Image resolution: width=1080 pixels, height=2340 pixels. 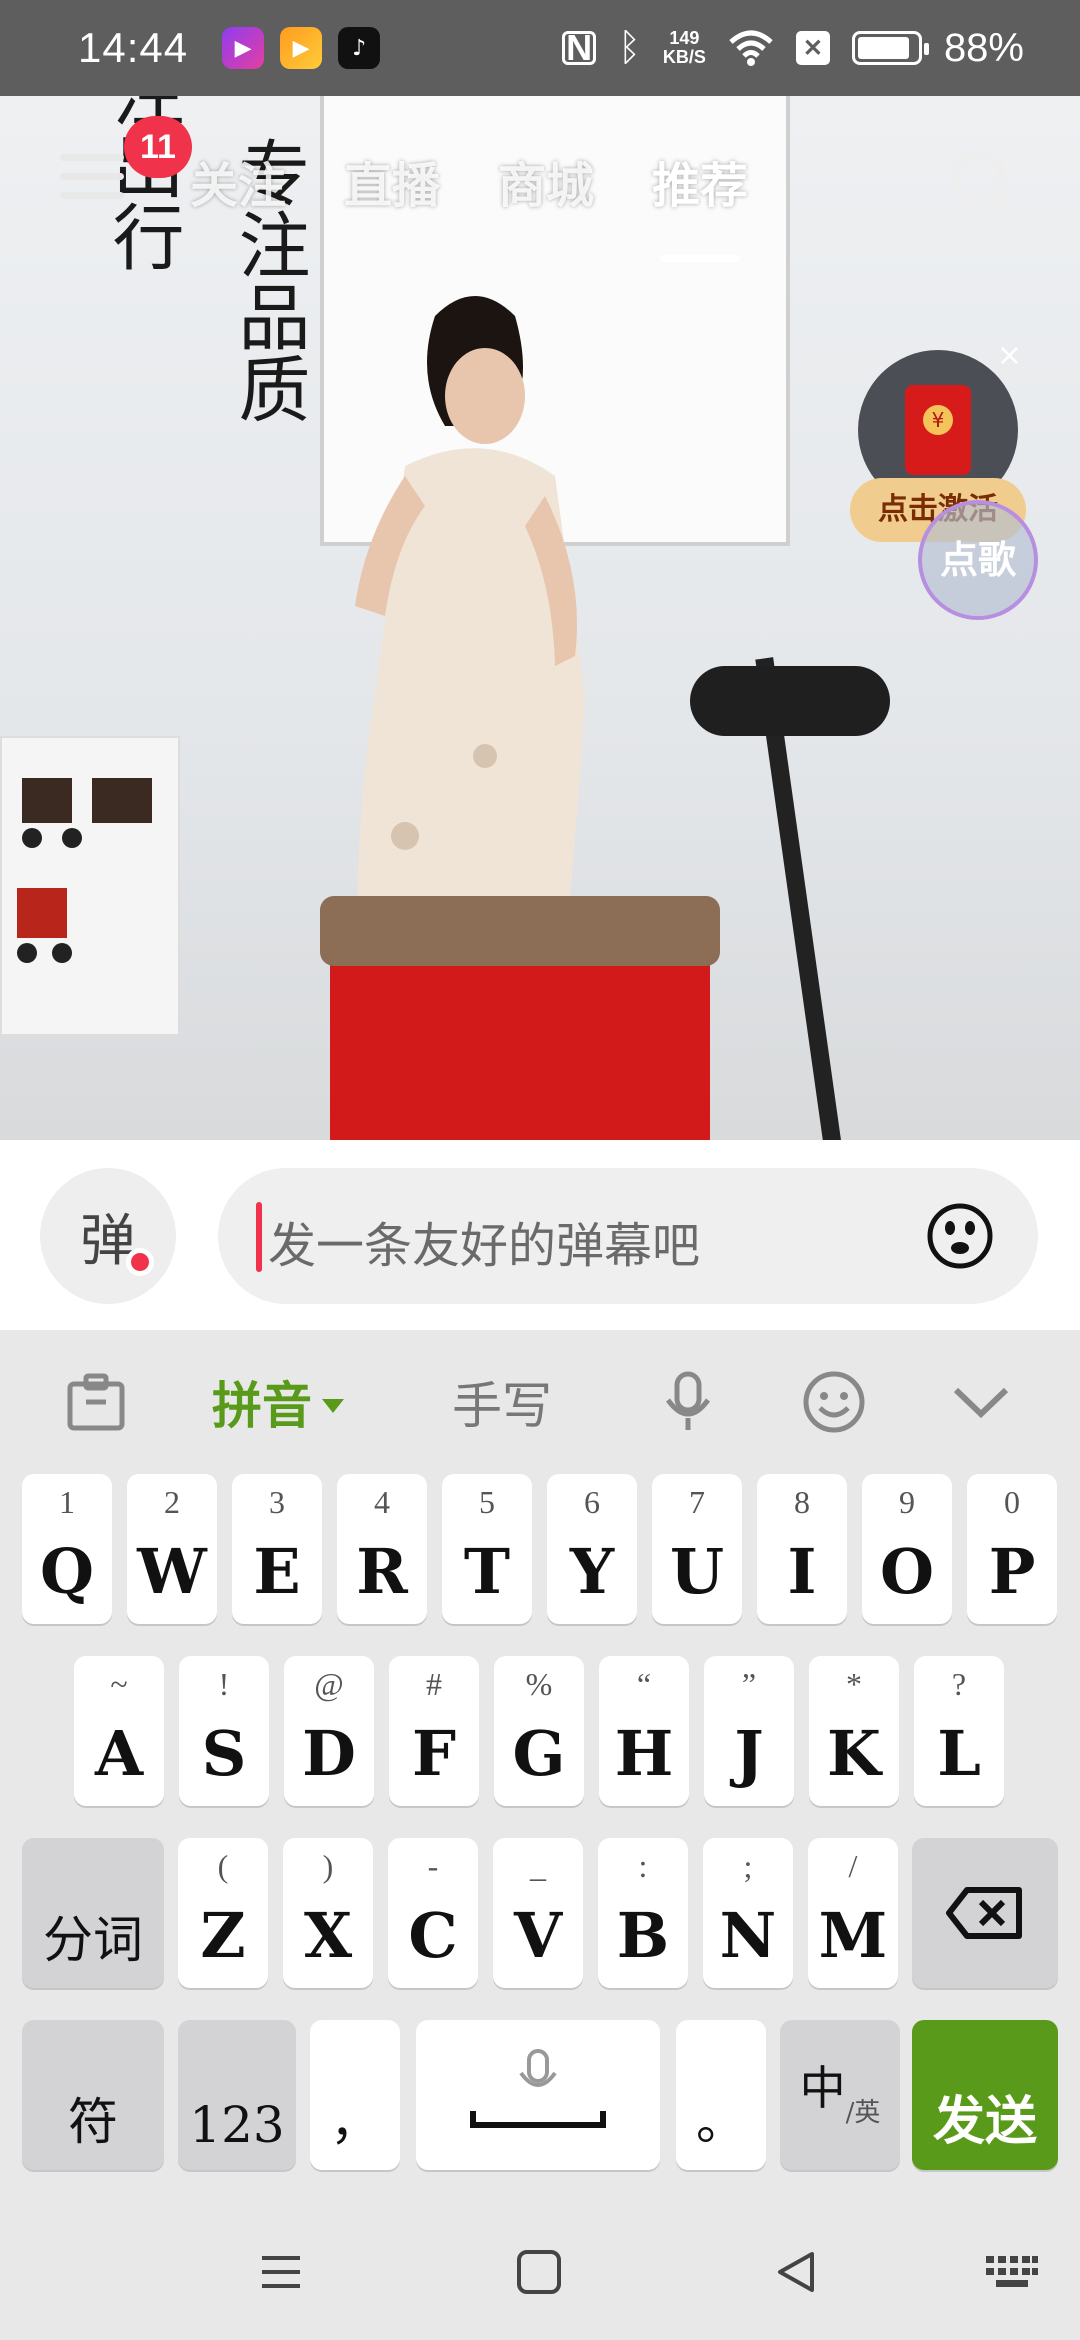 What do you see at coordinates (1009, 355) in the screenshot?
I see `close-icon: ×` at bounding box center [1009, 355].